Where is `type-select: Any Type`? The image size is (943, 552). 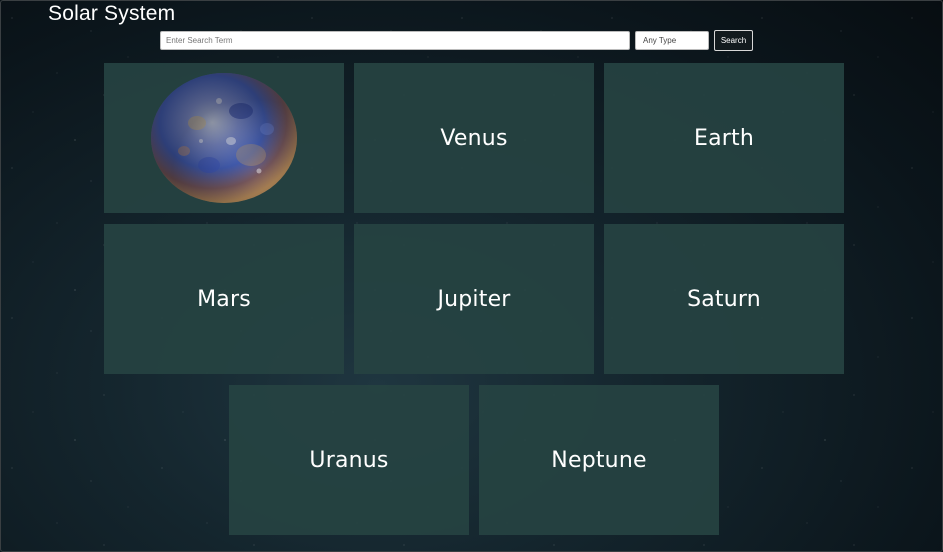
type-select: Any Type is located at coordinates (672, 40).